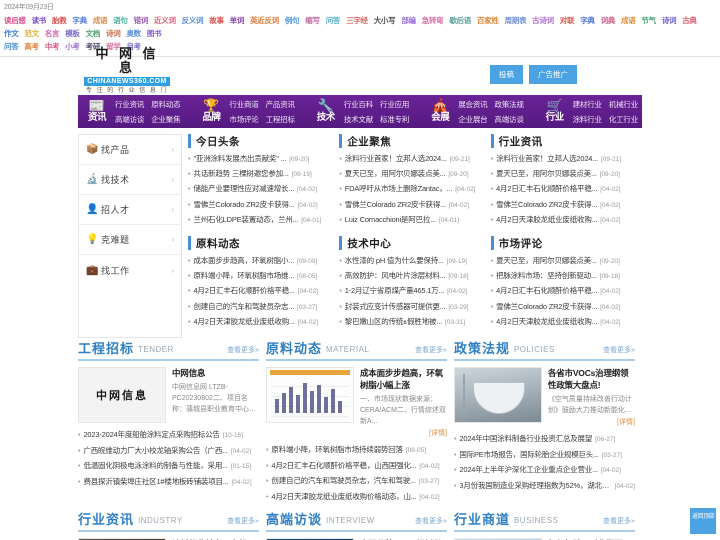 This screenshot has height=540, width=720. Describe the element at coordinates (133, 33) in the screenshot. I see `keyword-link: 奥数` at that location.